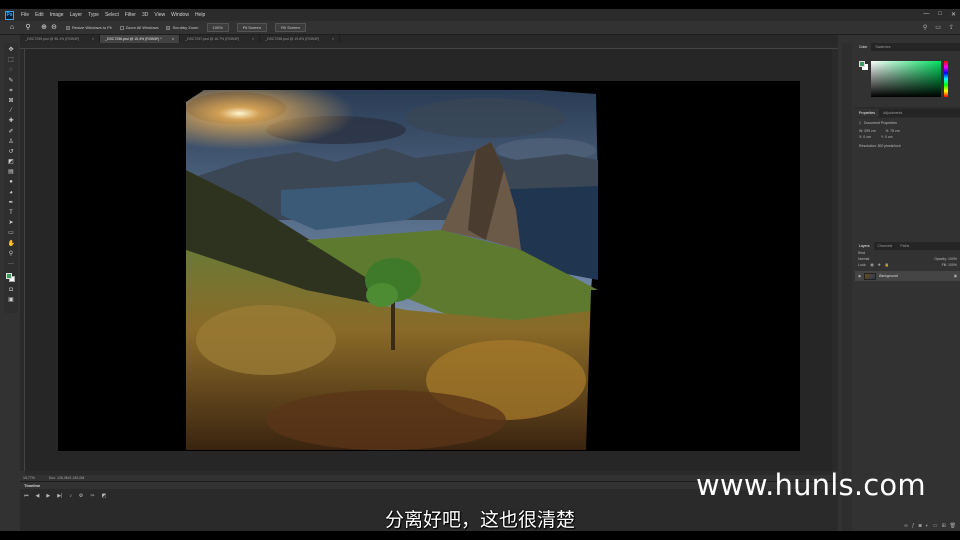 The height and width of the screenshot is (540, 960). I want to click on settings-icon: ⚙, so click(81, 496).